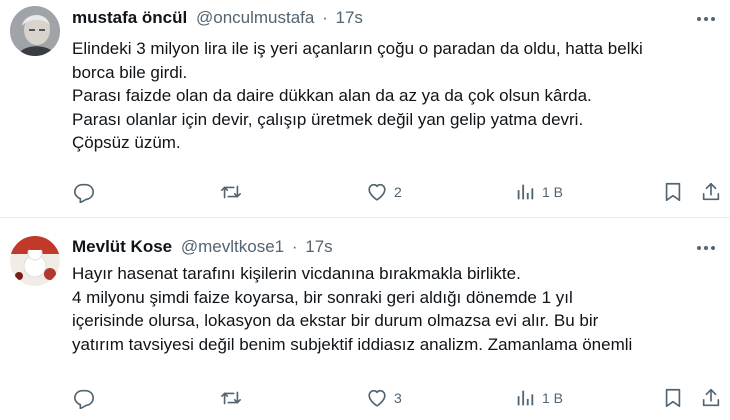  I want to click on action-bar: 2 1 B, so click(365, 192).